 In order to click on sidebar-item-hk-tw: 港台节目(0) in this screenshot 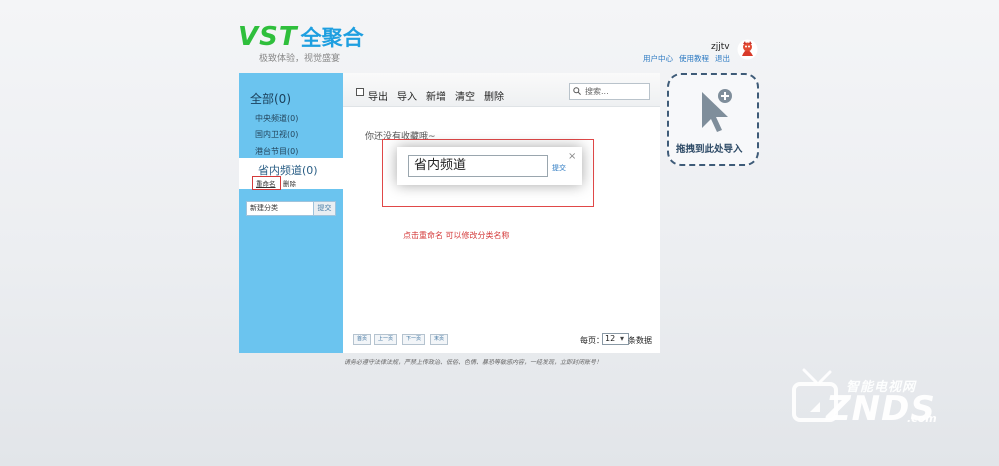, I will do `click(276, 151)`.